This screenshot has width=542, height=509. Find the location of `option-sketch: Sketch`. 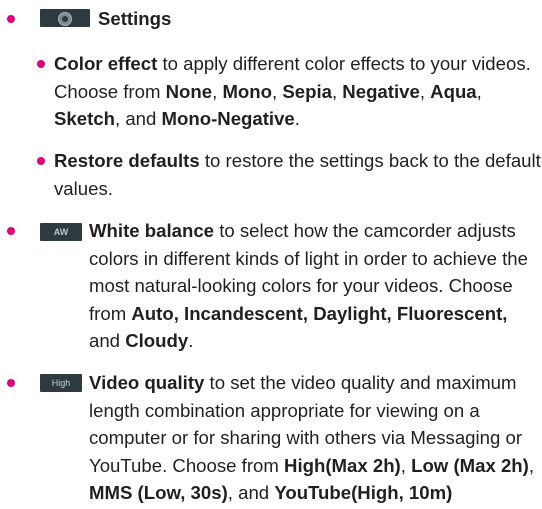

option-sketch: Sketch is located at coordinates (84, 119).